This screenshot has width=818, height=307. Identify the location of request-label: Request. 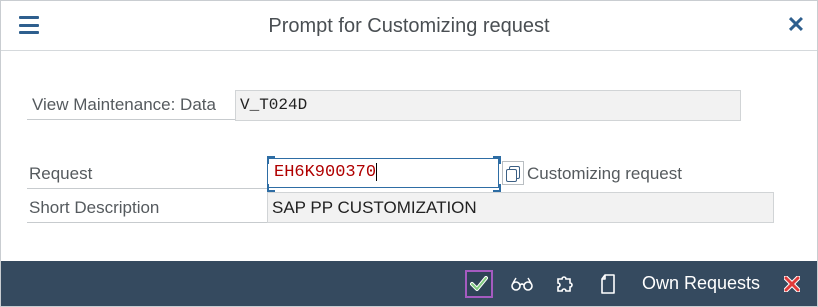
(147, 176).